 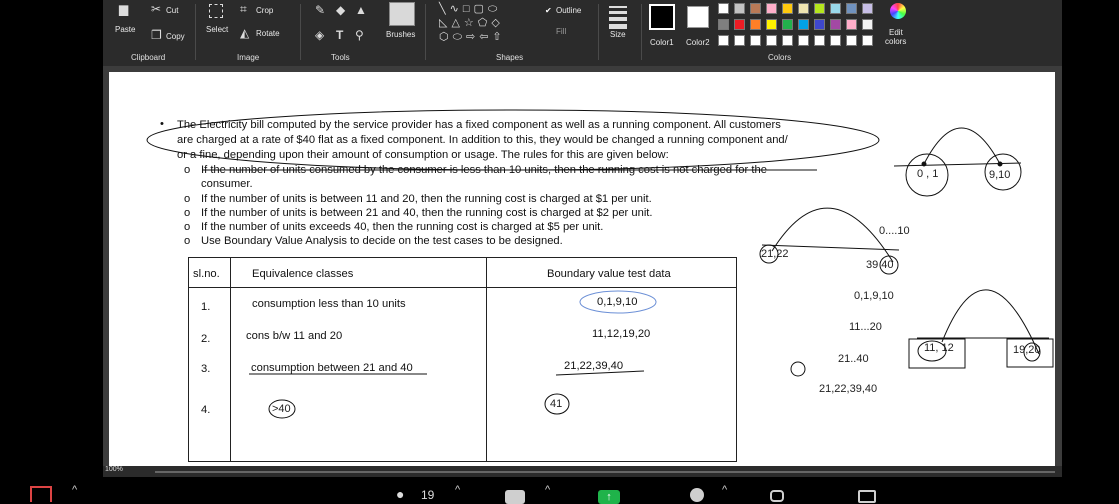 I want to click on tools-group-label: Tools, so click(x=340, y=57).